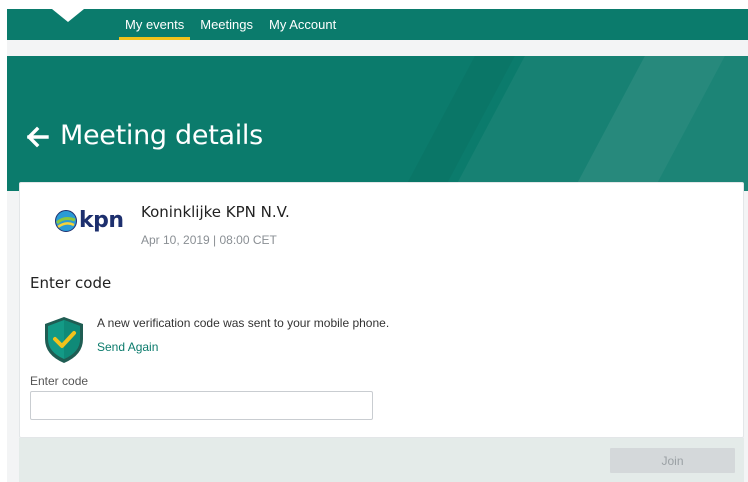 Image resolution: width=748 pixels, height=482 pixels. I want to click on card-footer: Join, so click(381, 460).